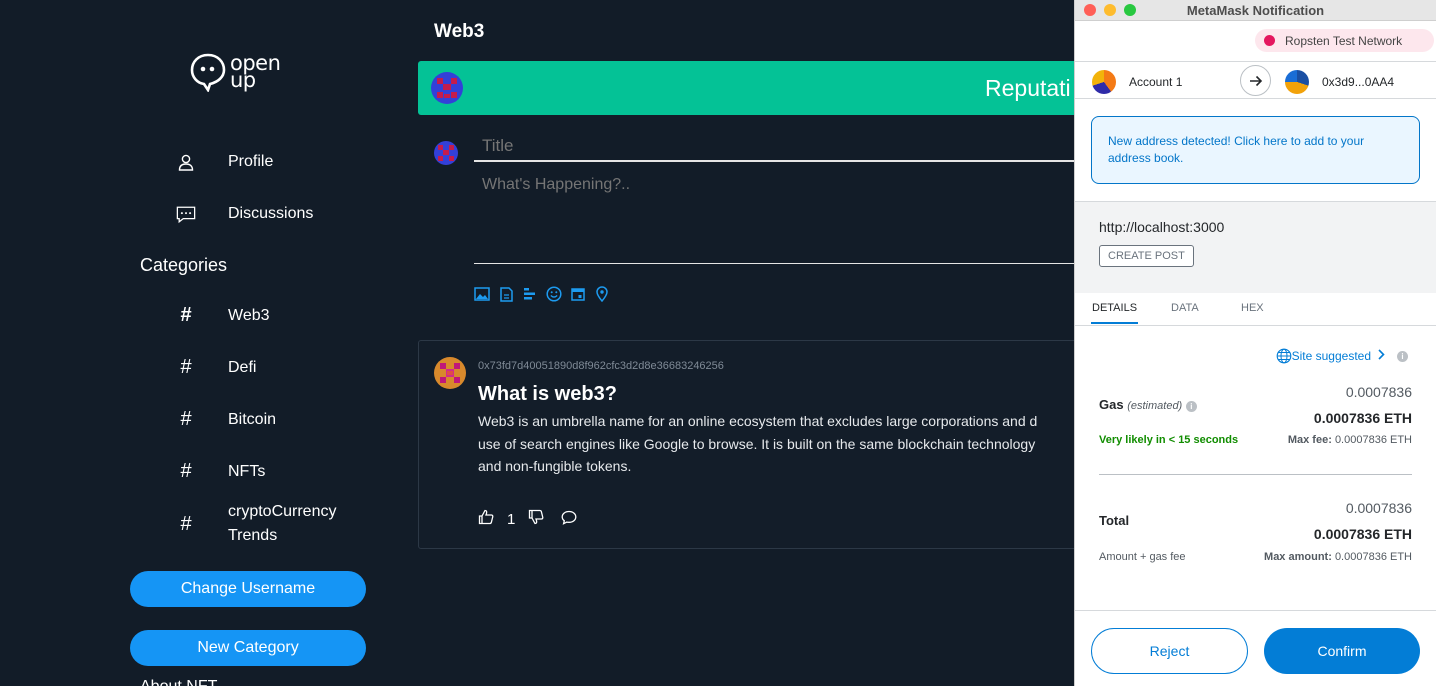 The image size is (1436, 686). Describe the element at coordinates (1373, 440) in the screenshot. I see `max-fee-value: 0.0007836 ETH` at that location.